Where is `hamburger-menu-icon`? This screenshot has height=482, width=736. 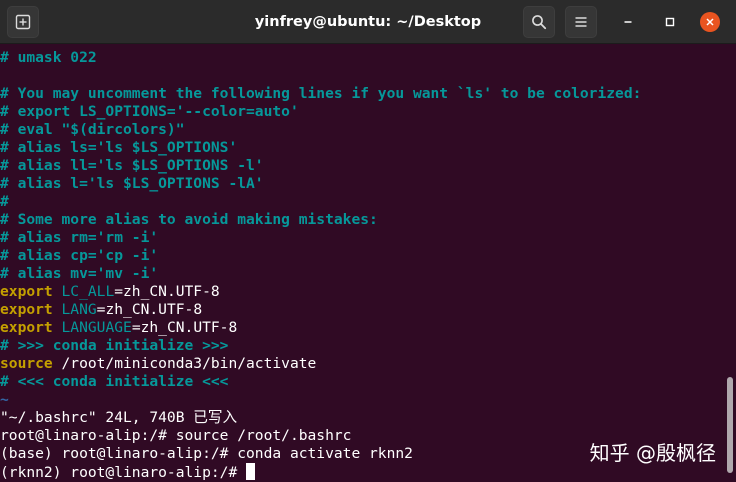 hamburger-menu-icon is located at coordinates (581, 22).